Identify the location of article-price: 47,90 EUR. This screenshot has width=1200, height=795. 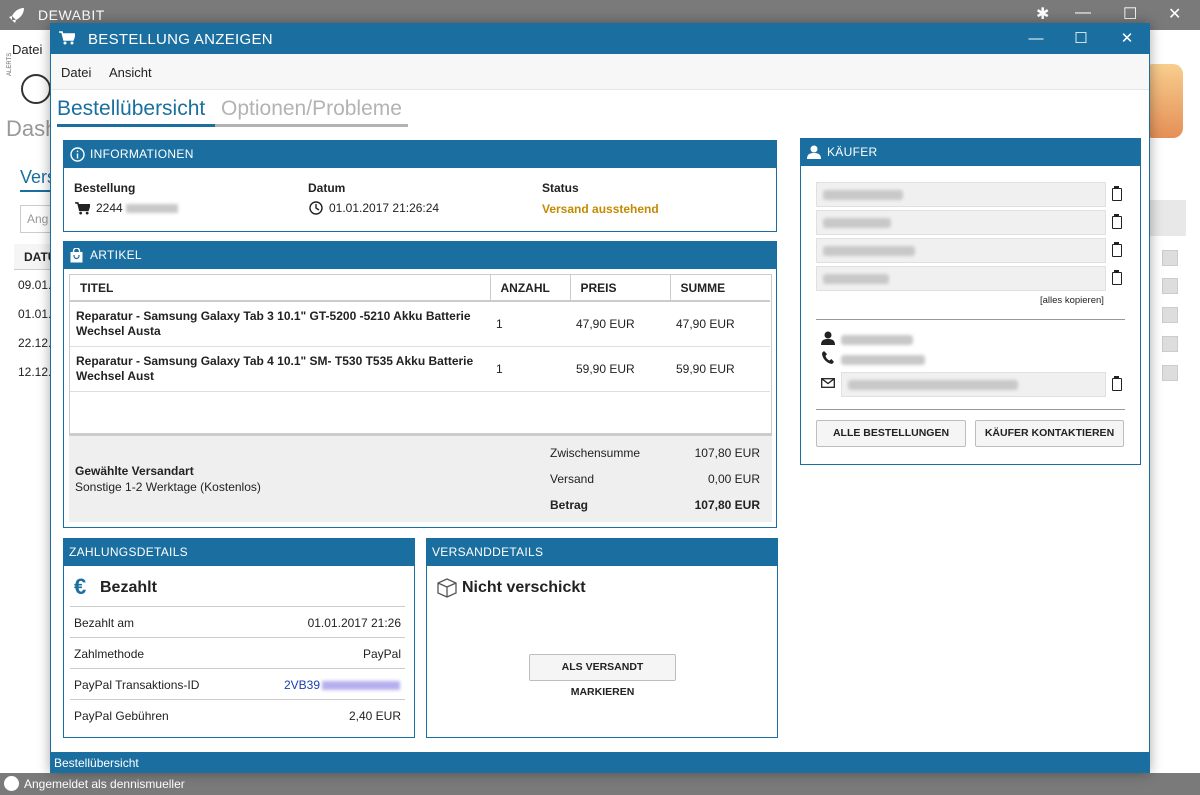
(620, 324).